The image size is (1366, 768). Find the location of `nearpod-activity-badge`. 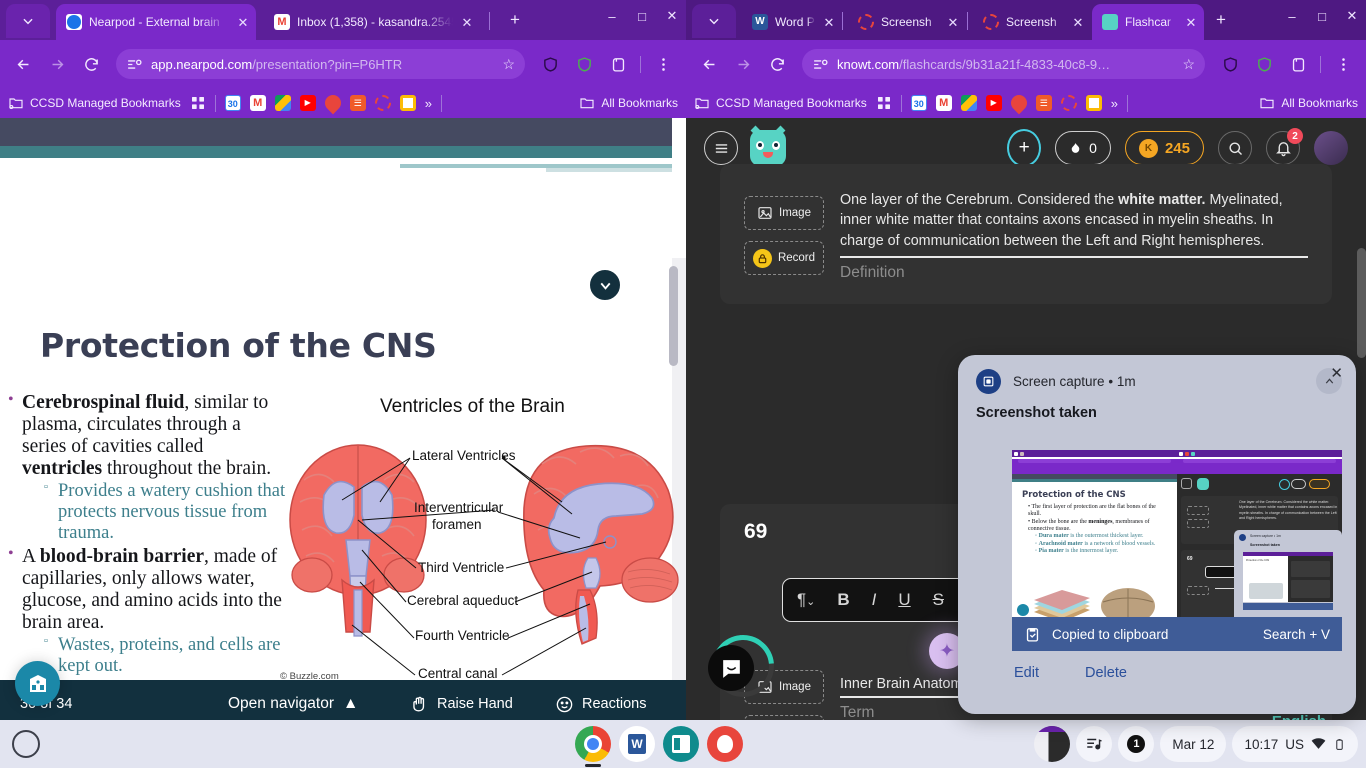

nearpod-activity-badge is located at coordinates (37, 683).